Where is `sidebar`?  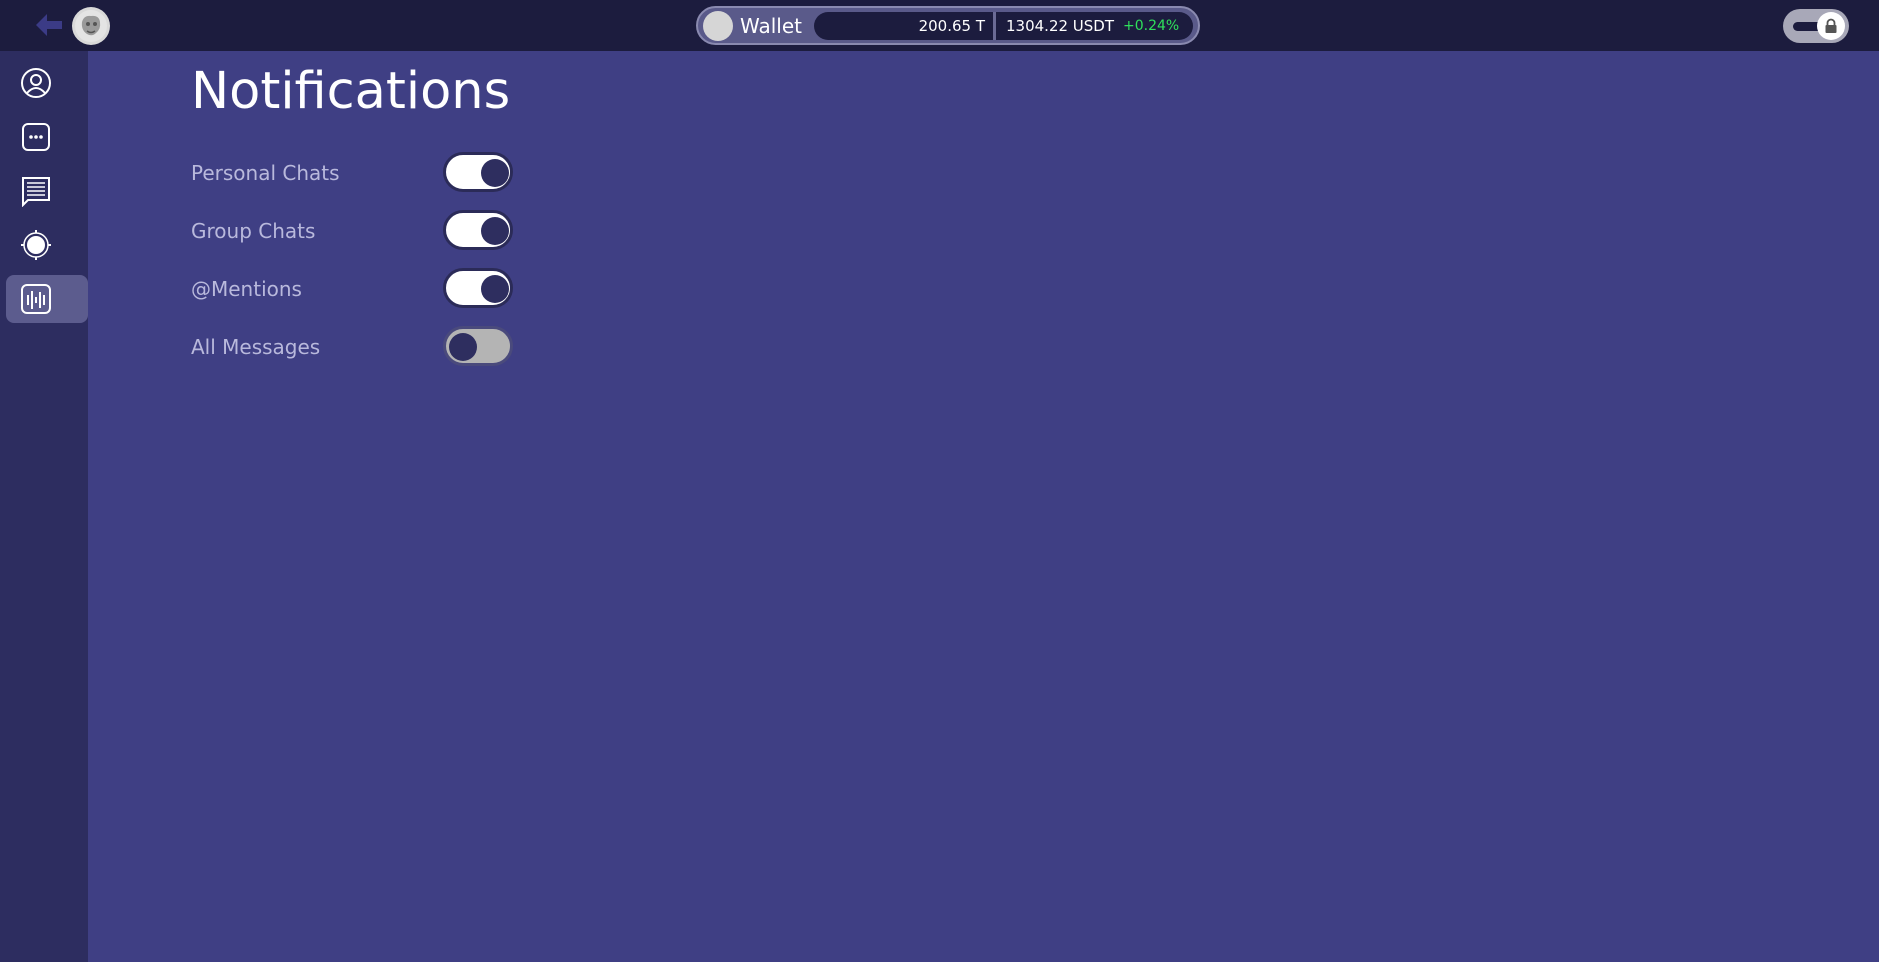
sidebar is located at coordinates (44, 506).